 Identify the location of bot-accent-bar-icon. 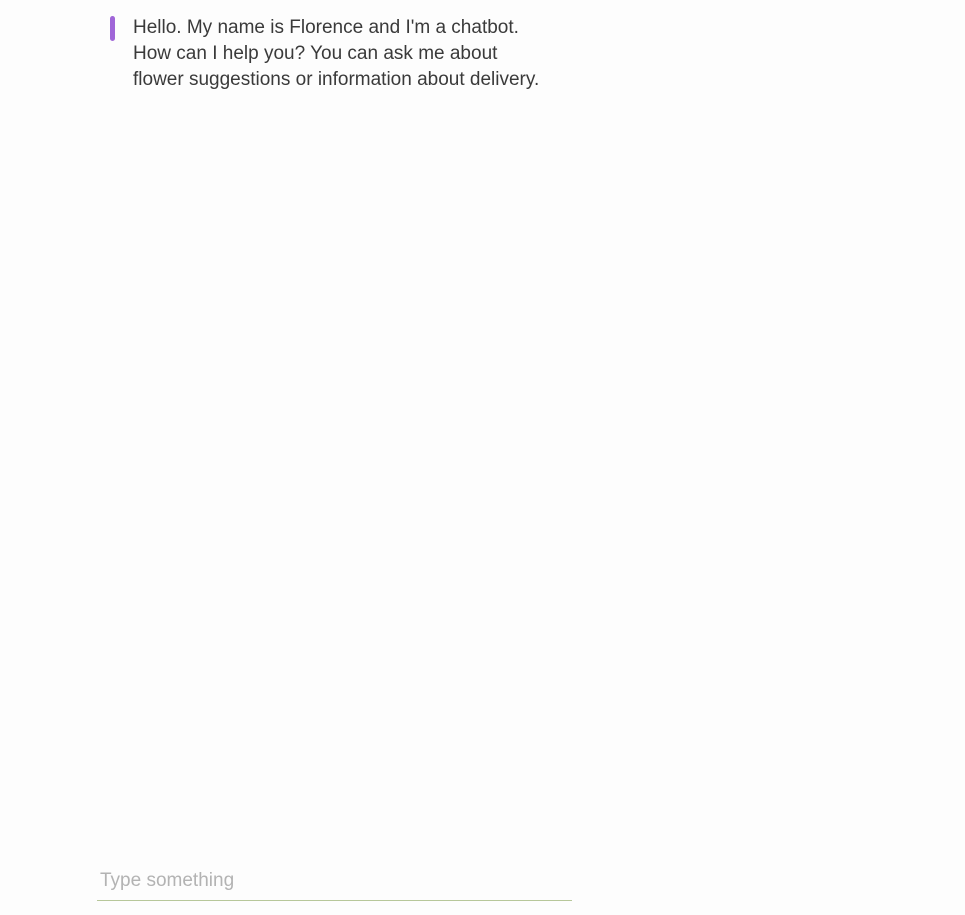
(112, 28).